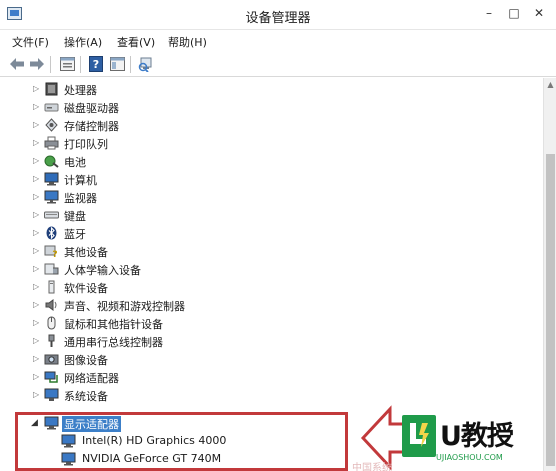 This screenshot has width=556, height=471. Describe the element at coordinates (51, 233) in the screenshot. I see `bluetooth-icon` at that location.